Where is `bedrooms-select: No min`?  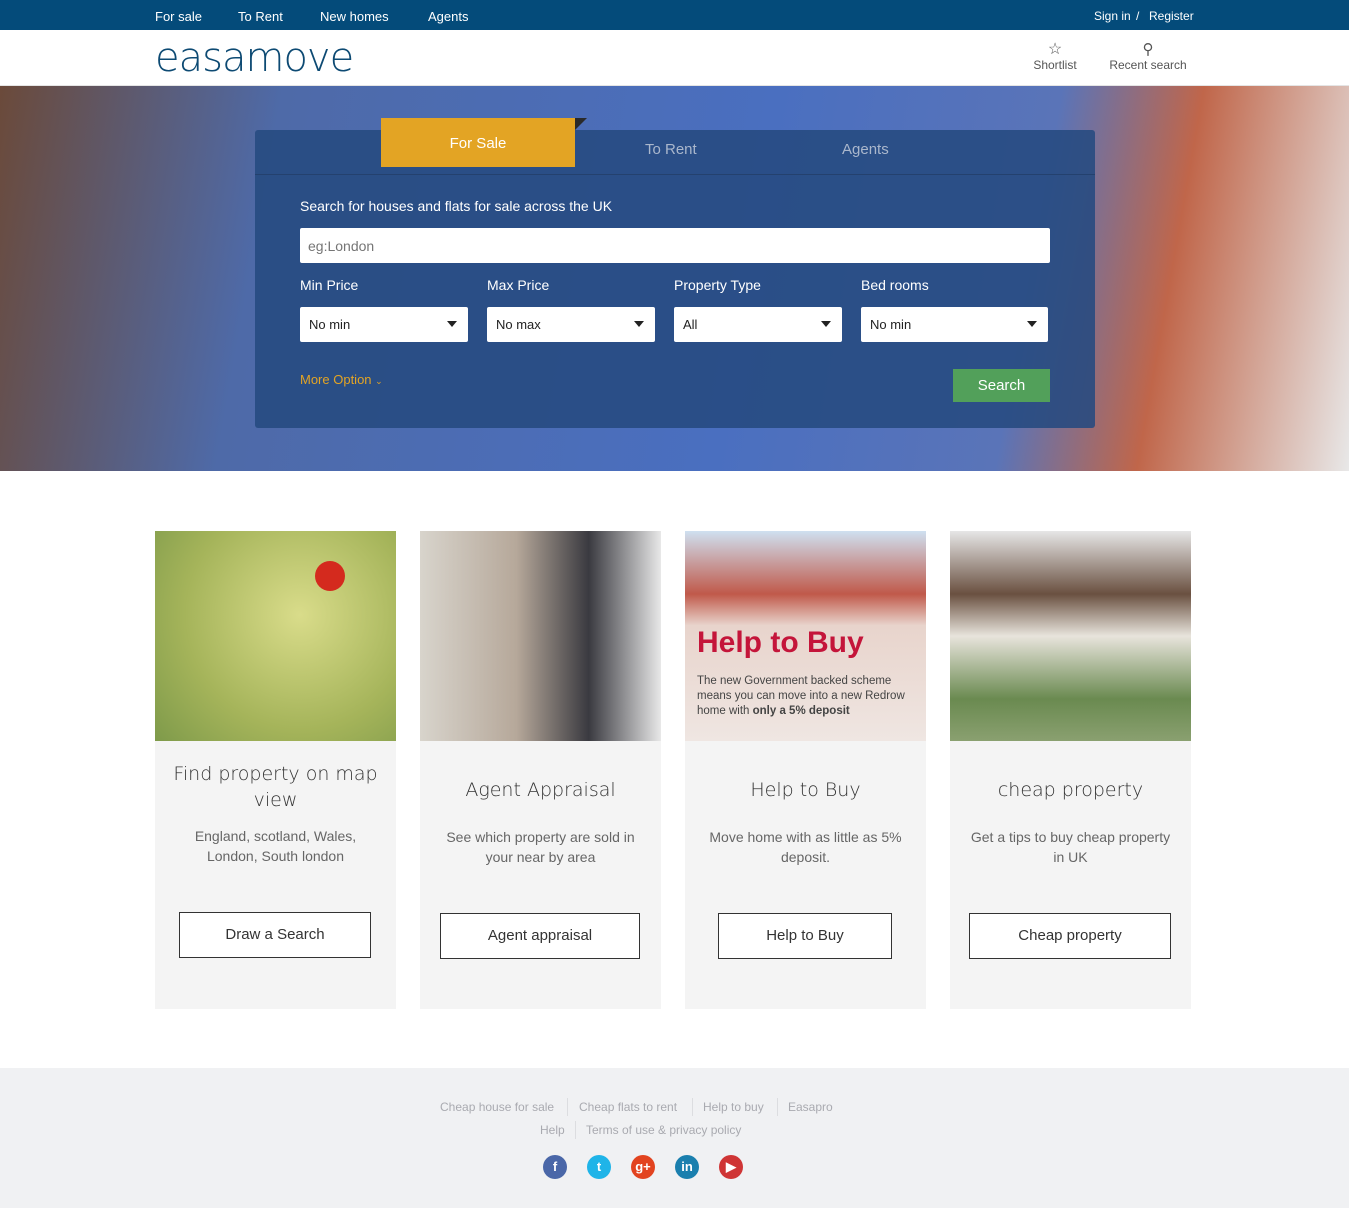 bedrooms-select: No min is located at coordinates (954, 324).